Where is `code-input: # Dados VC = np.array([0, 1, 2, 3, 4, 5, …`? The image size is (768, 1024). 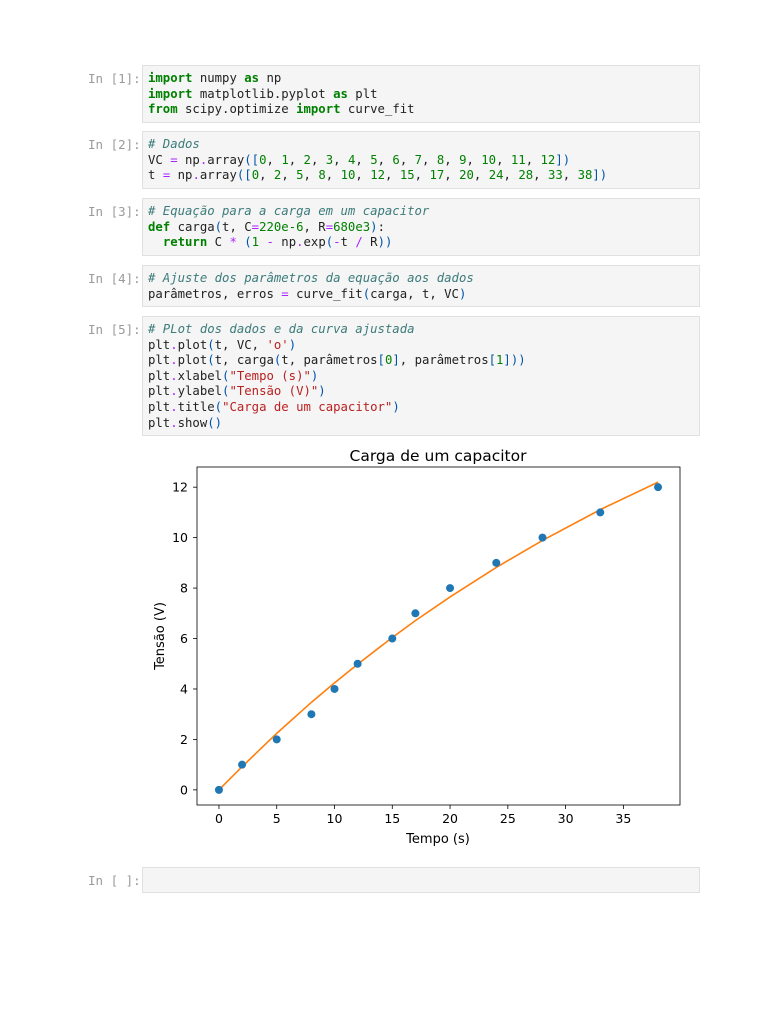
code-input: # Dados VC = np.array([0, 1, 2, 3, 4, 5, … is located at coordinates (421, 160).